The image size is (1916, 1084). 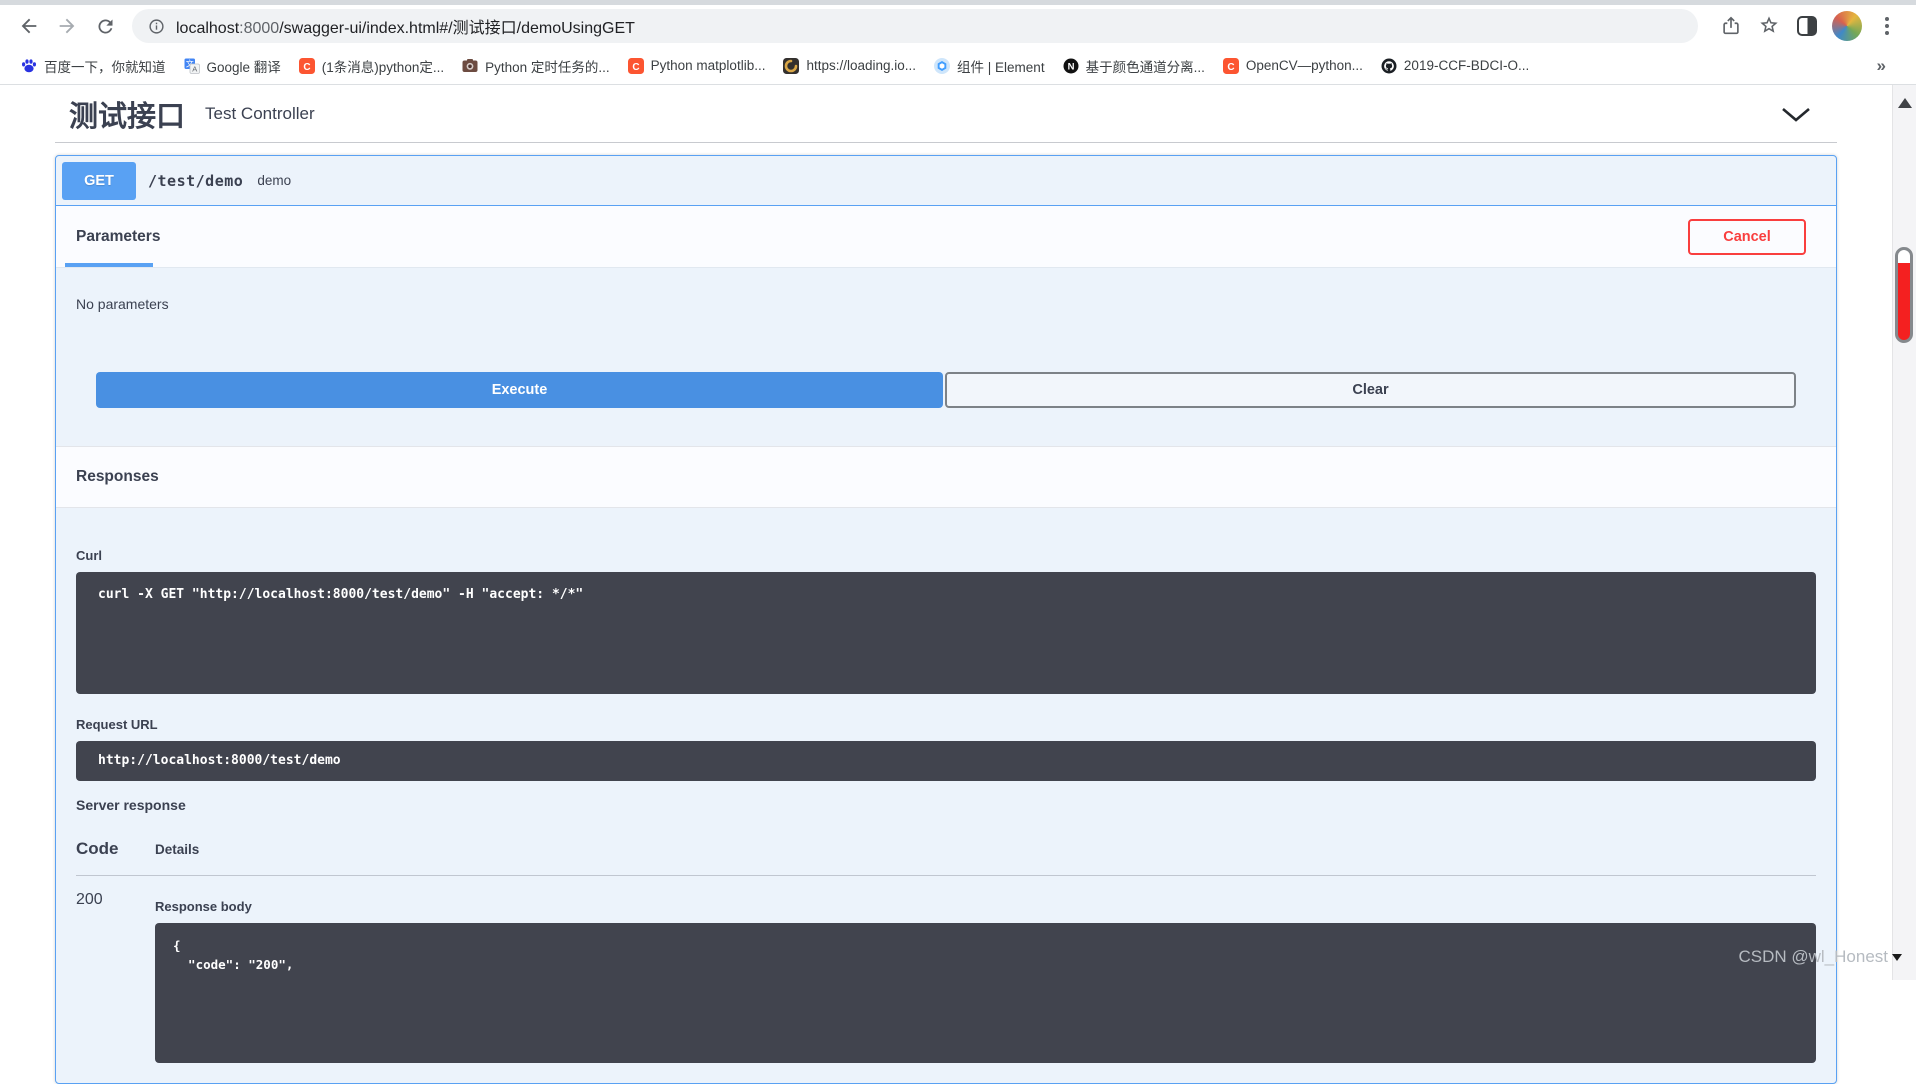 I want to click on csdn-watermark: CSDN @wl_Honest, so click(x=1820, y=957).